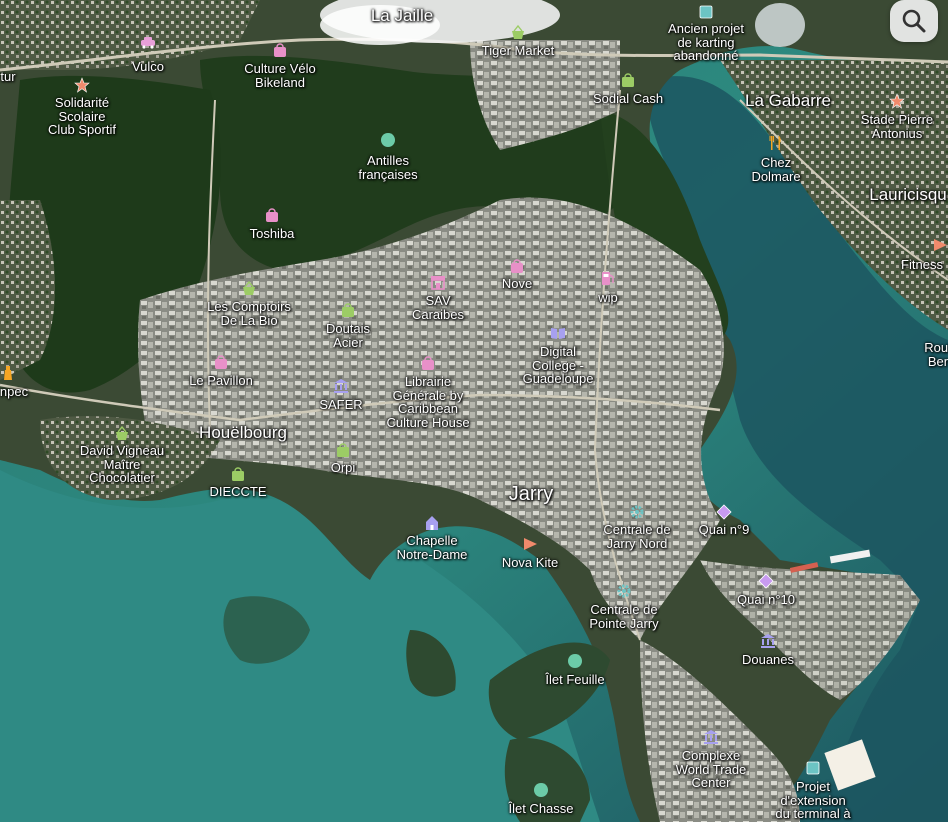  Describe the element at coordinates (122, 464) in the screenshot. I see `poi-label-david-vigneau: David Vigneau Maître Chocolatier` at that location.